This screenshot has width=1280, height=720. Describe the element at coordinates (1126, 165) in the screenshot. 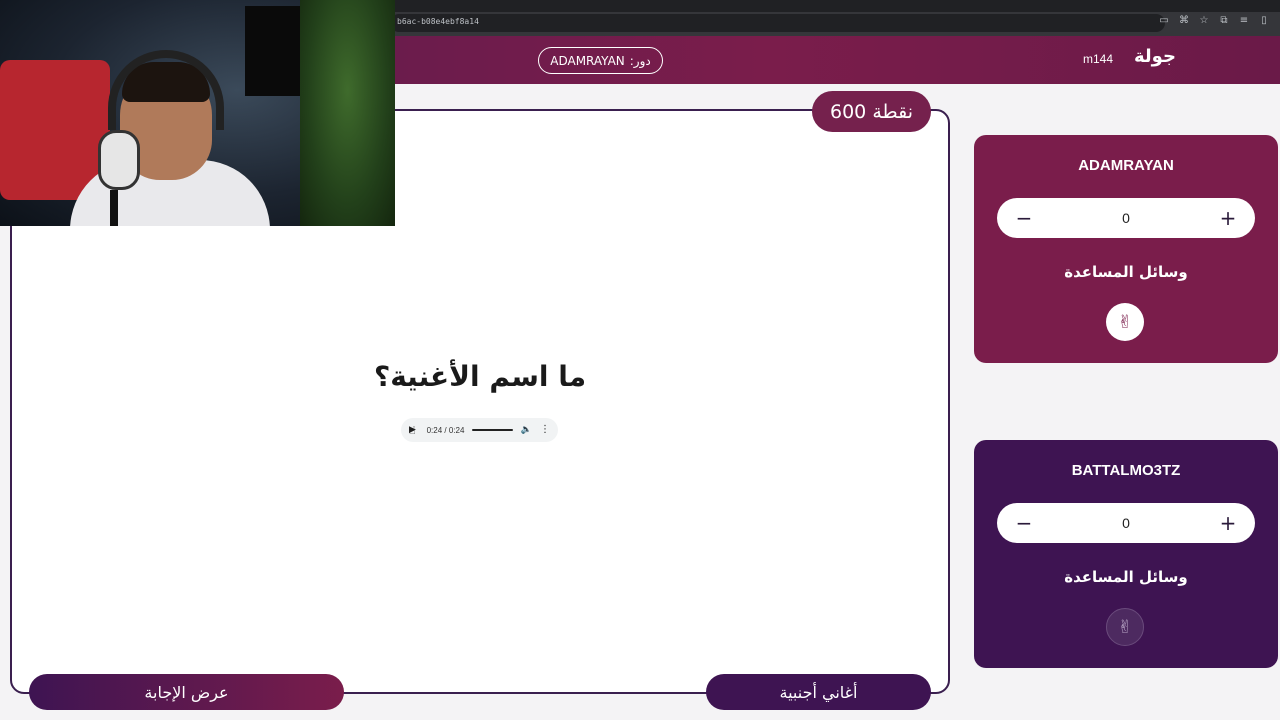

I see `team-name: ADAMRAYAN` at that location.